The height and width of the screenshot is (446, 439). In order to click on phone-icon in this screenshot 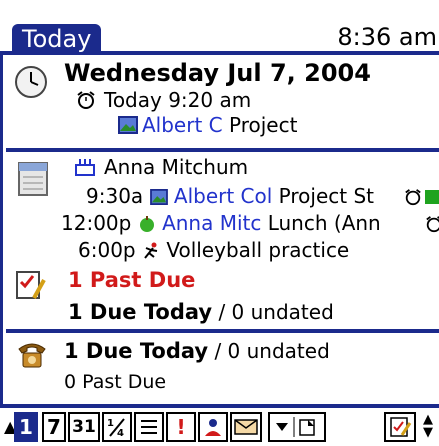, I will do `click(32, 355)`.